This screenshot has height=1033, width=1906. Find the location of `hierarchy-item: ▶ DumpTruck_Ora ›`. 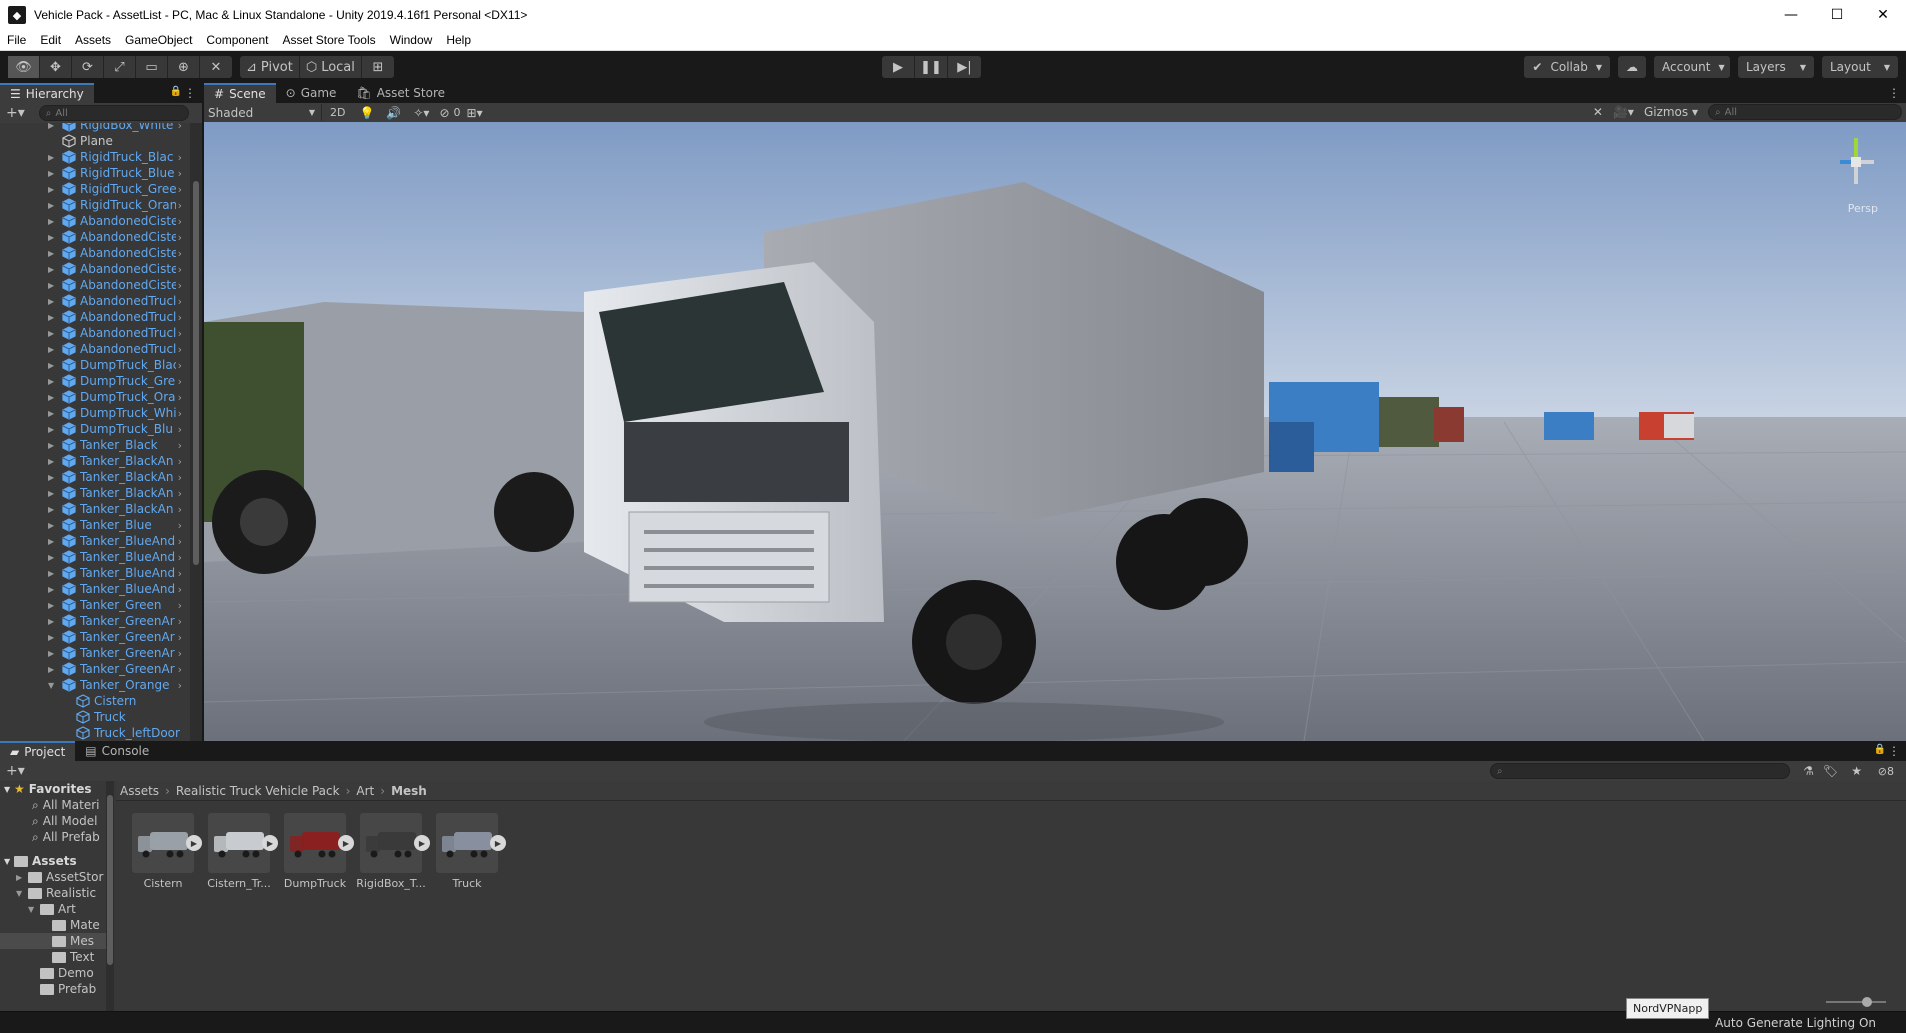

hierarchy-item: ▶ DumpTruck_Ora › is located at coordinates (95, 397).